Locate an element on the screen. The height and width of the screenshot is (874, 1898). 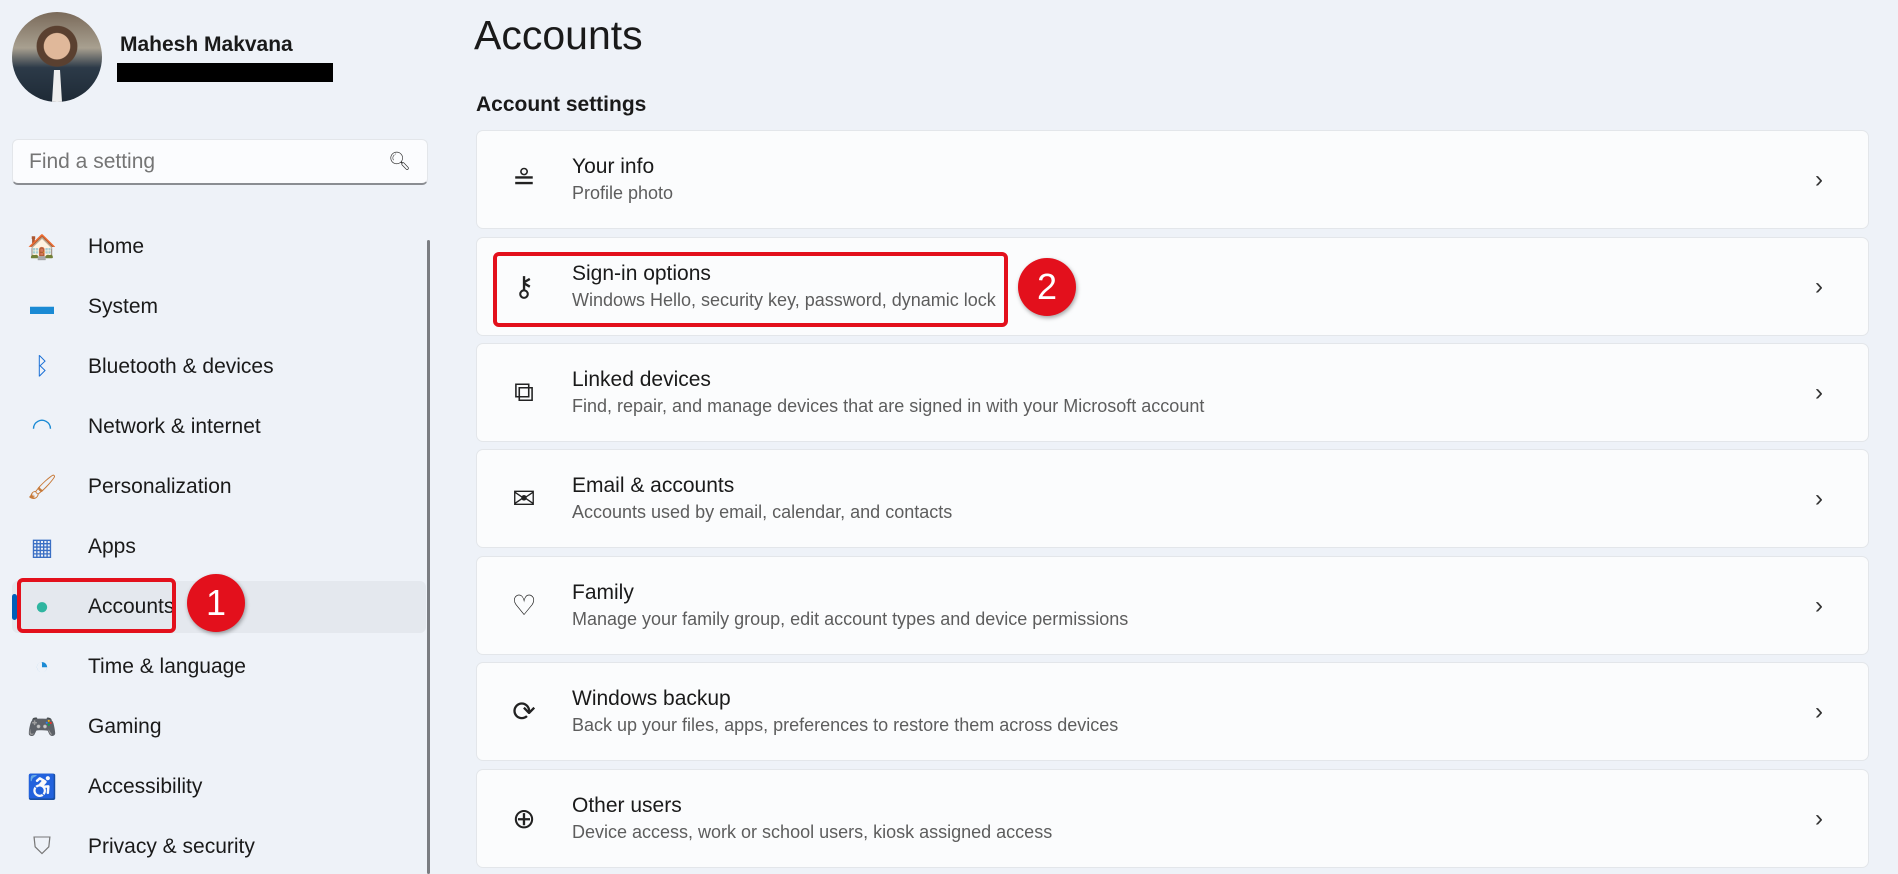
backup-icon: ⟳ is located at coordinates (524, 711).